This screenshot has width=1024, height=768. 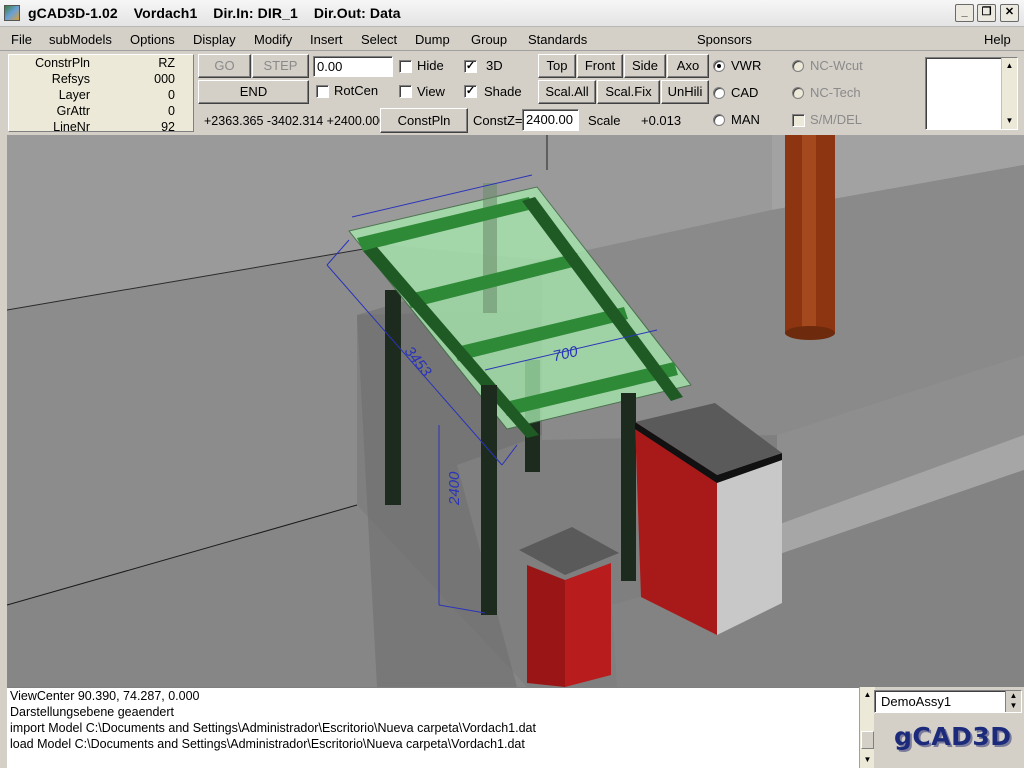 What do you see at coordinates (953, 736) in the screenshot?
I see `app-logo: gCAD3D` at bounding box center [953, 736].